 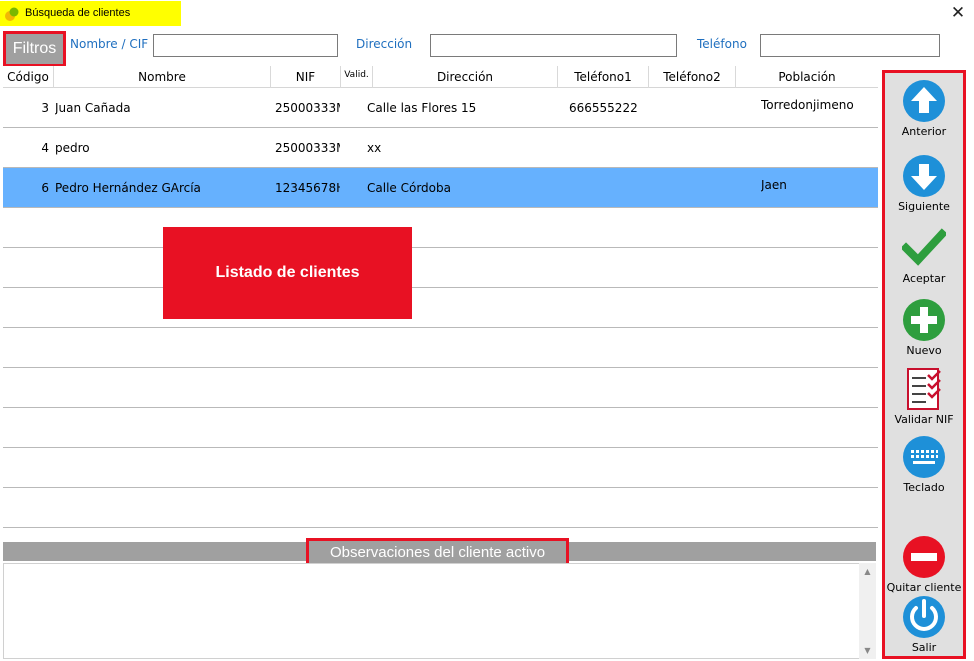 I want to click on aceptar-label: Aceptar, so click(x=924, y=278).